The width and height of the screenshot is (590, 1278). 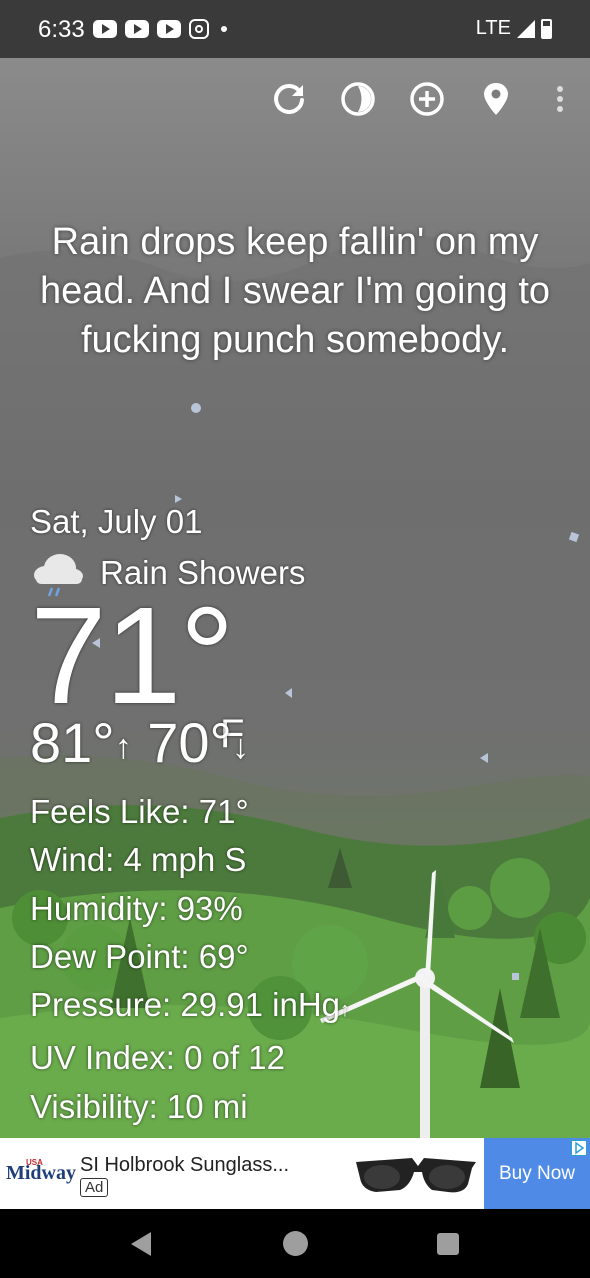 What do you see at coordinates (295, 29) in the screenshot?
I see `status-bar: 6:33 LTE` at bounding box center [295, 29].